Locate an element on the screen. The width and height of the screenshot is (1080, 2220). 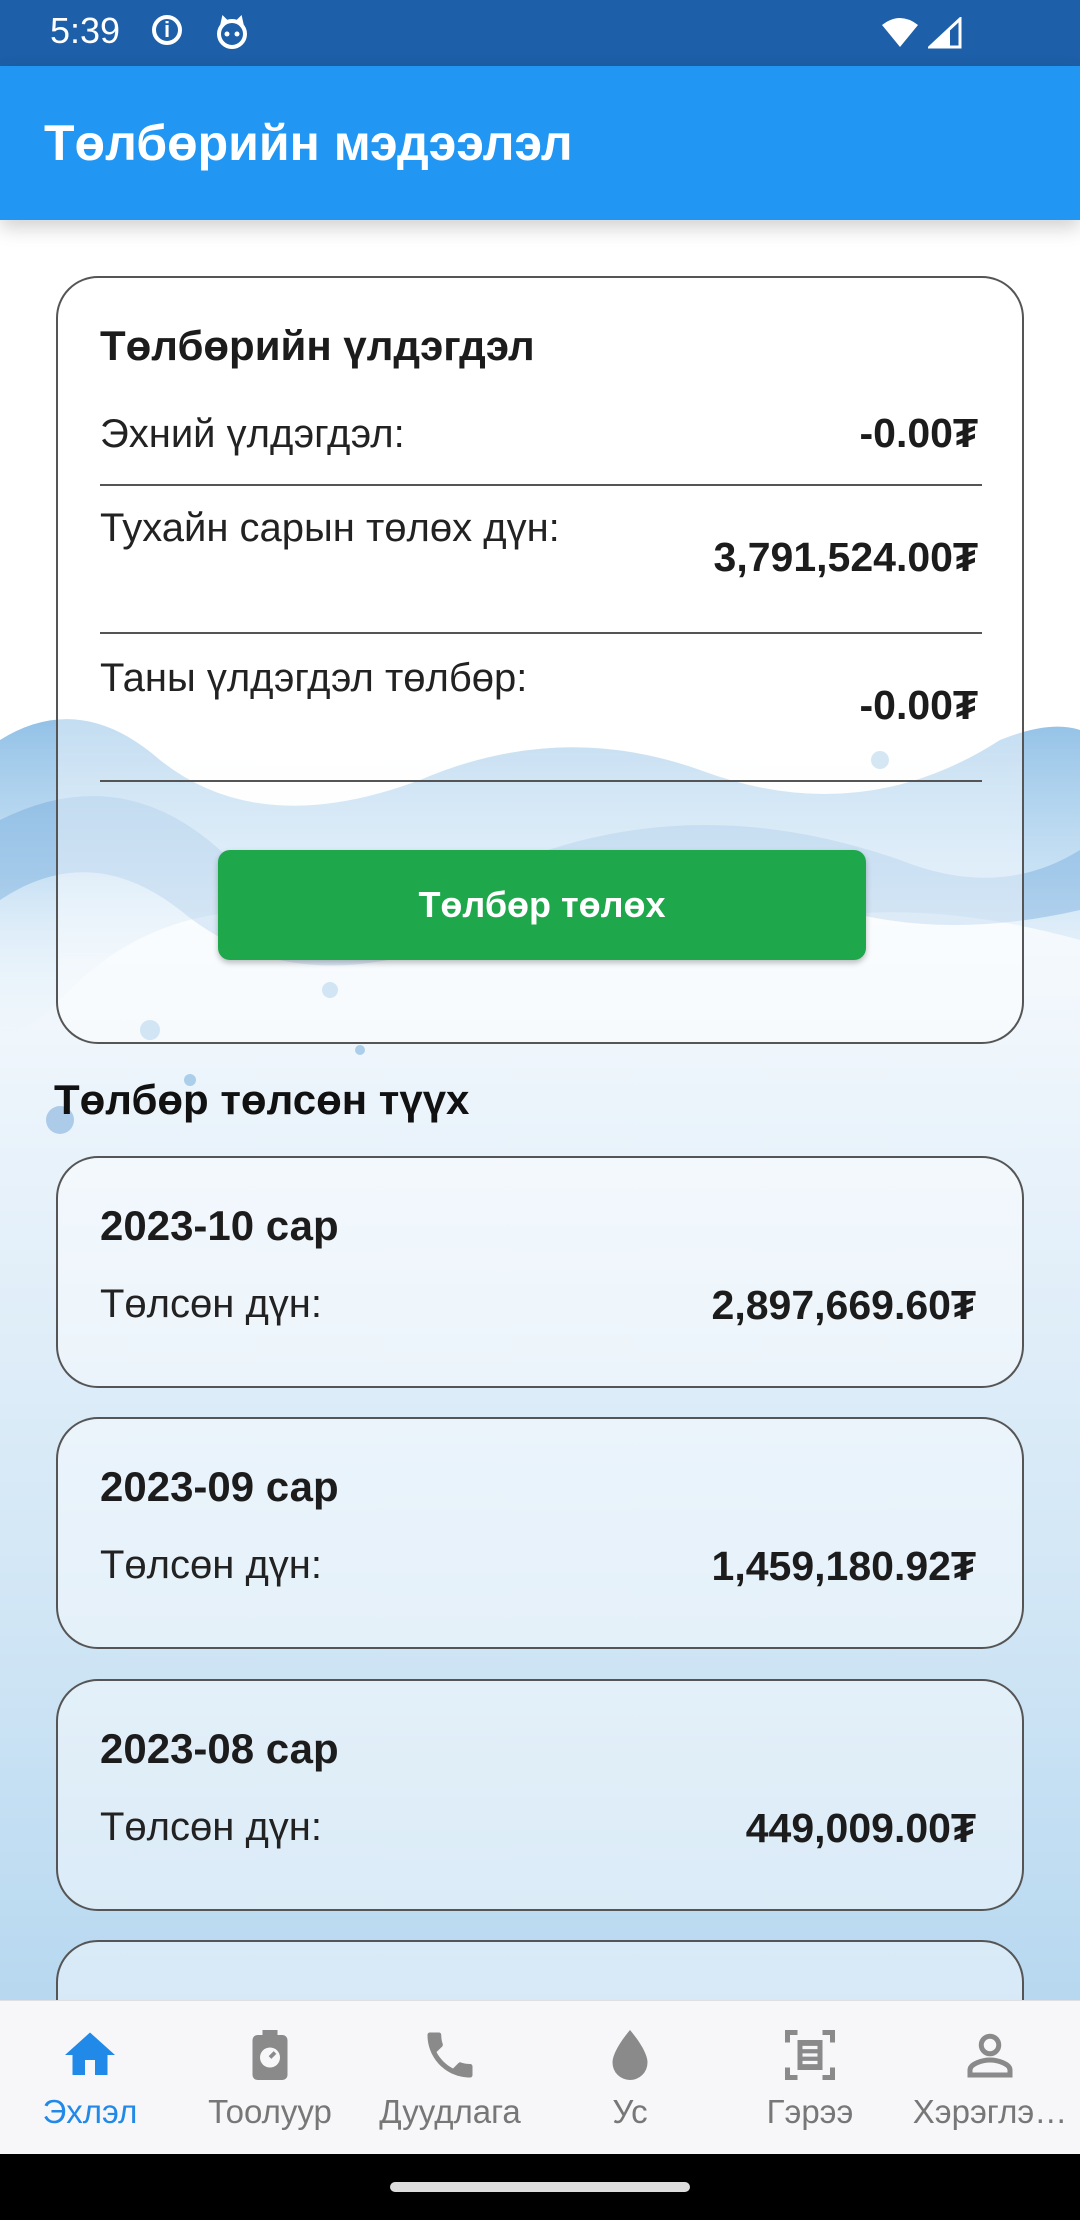
contract-icon is located at coordinates (810, 2055).